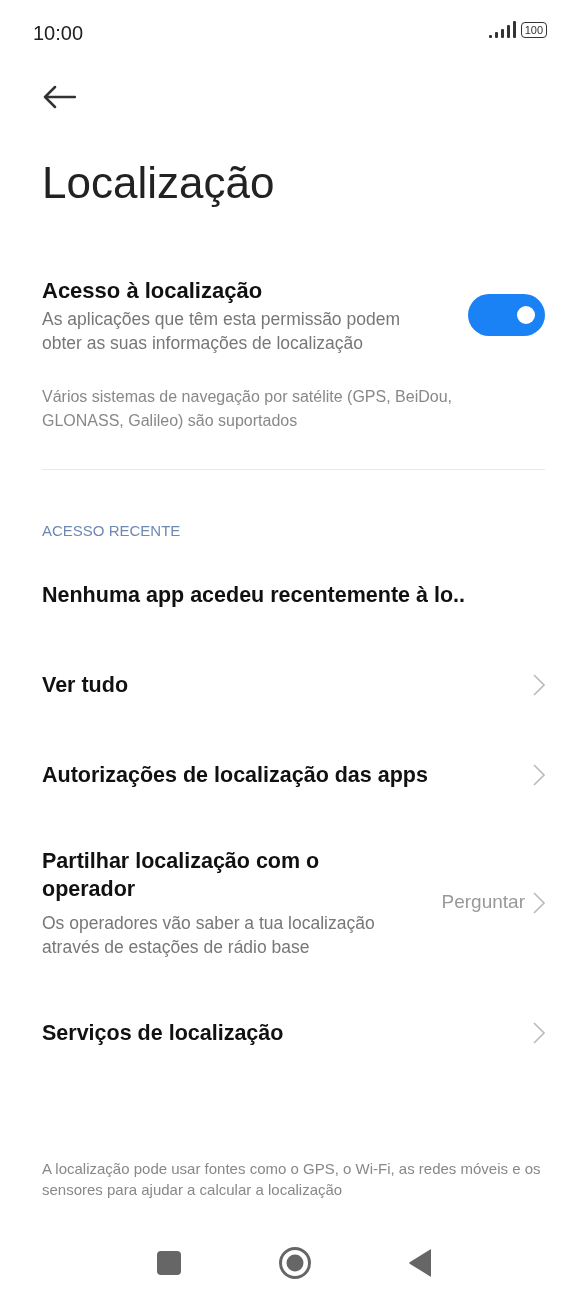 The width and height of the screenshot is (587, 1306). Describe the element at coordinates (209, 935) in the screenshot. I see `item-description: Os operadores vão saber a tua localização através de estações de rádio base` at that location.